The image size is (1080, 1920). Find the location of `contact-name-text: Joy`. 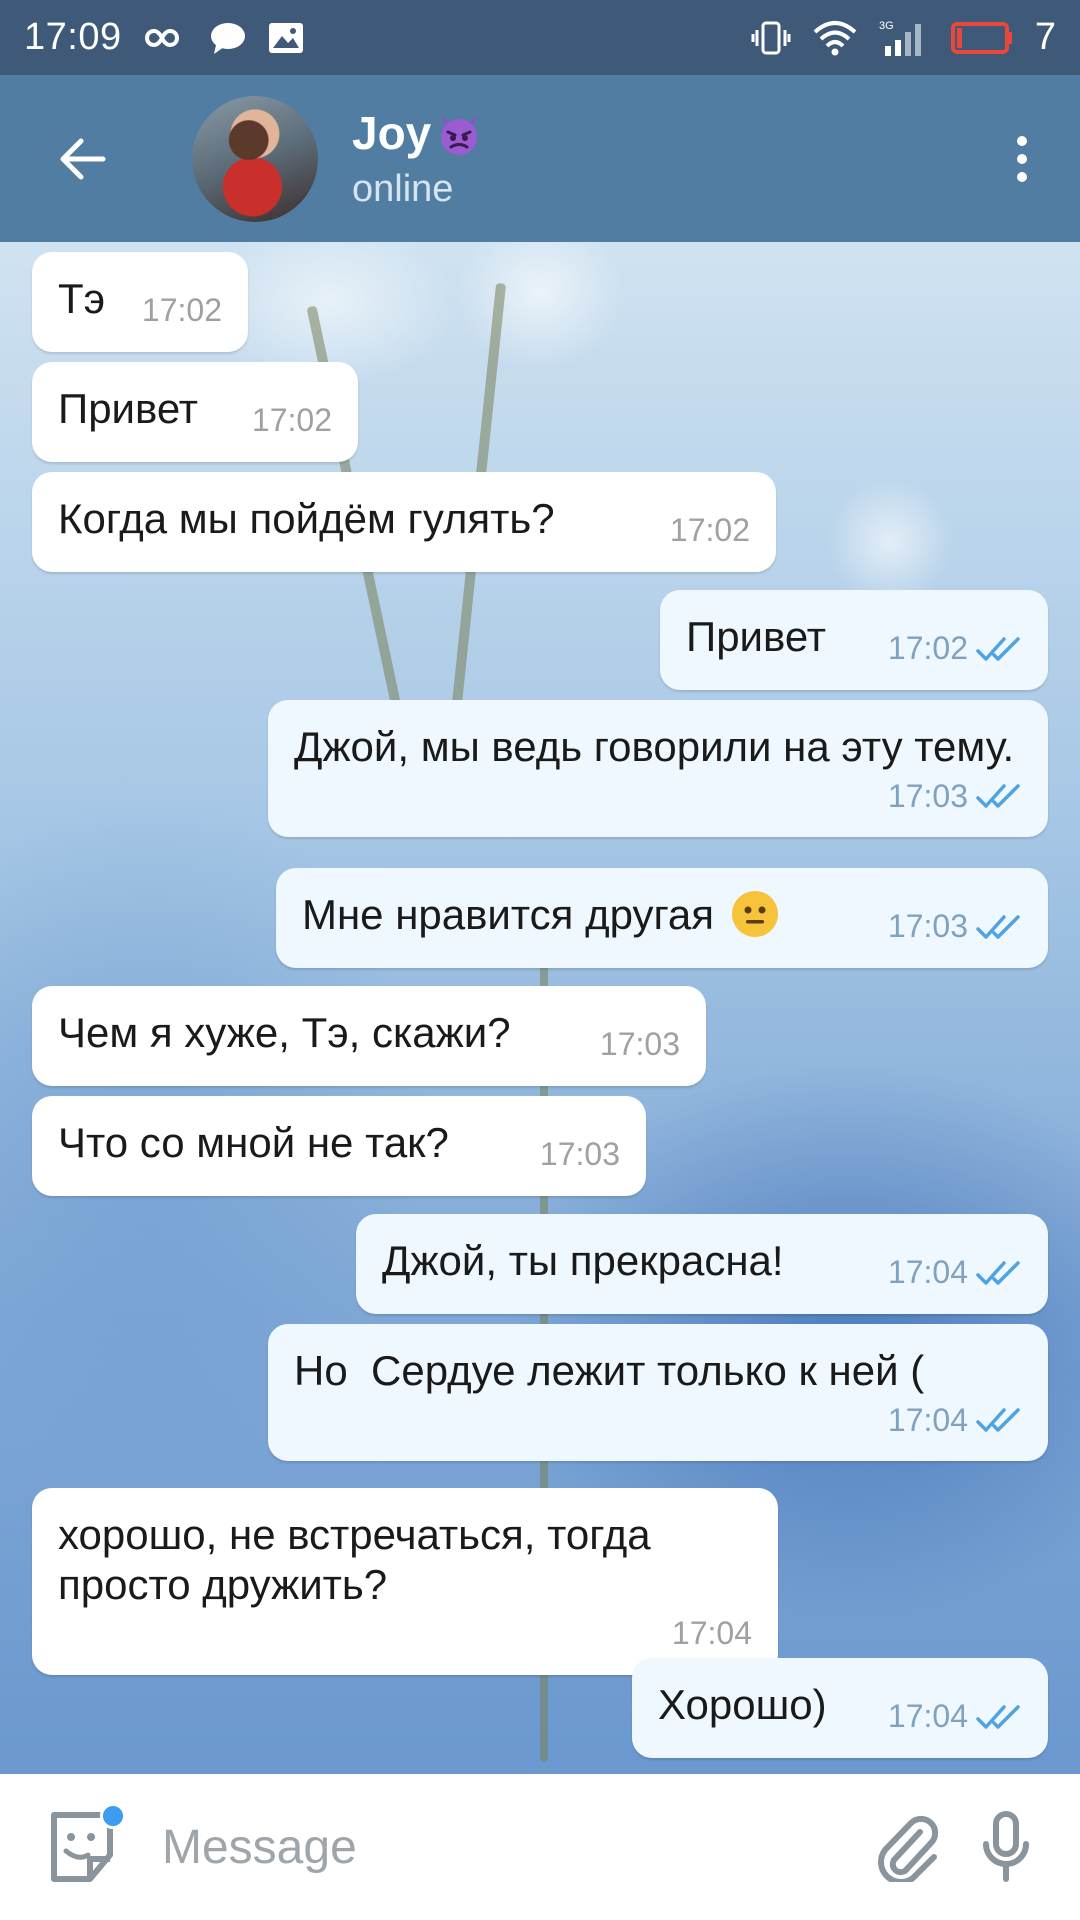

contact-name-text: Joy is located at coordinates (392, 133).